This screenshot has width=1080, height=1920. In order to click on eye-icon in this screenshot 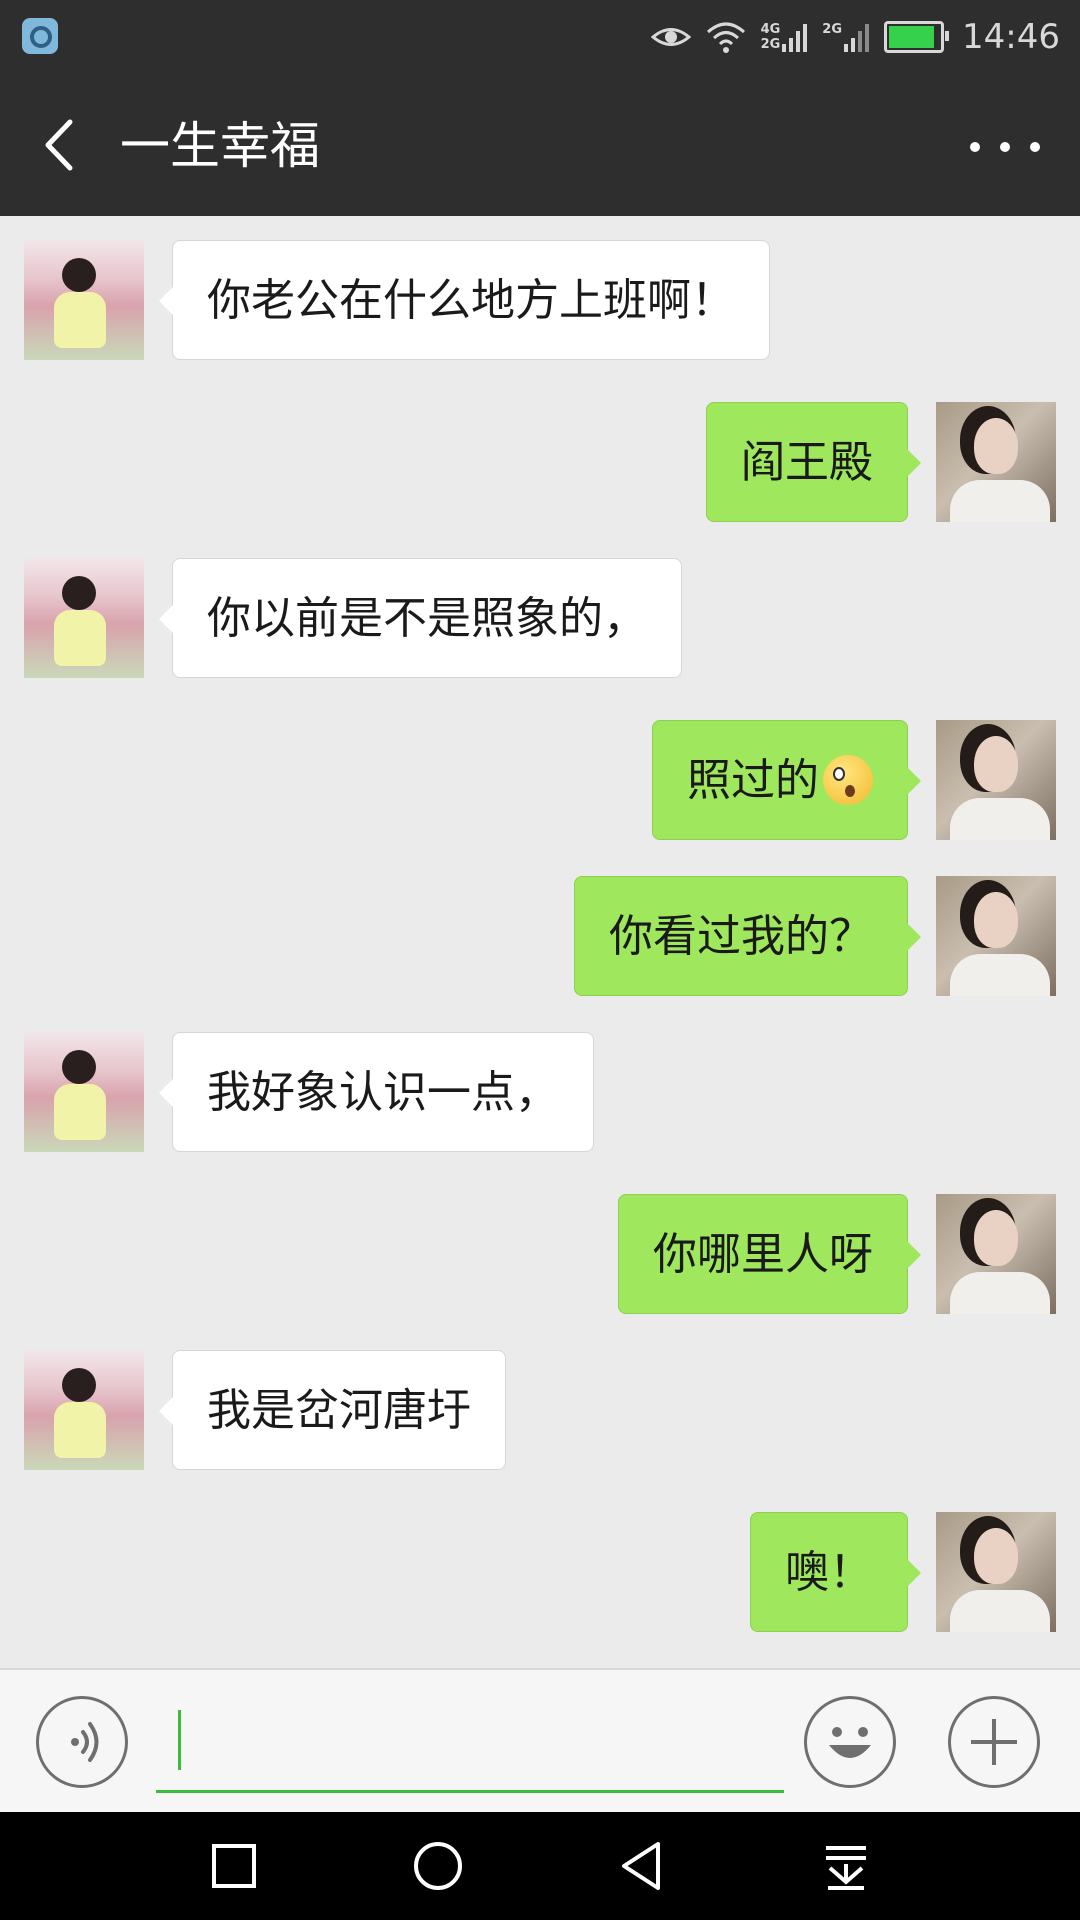, I will do `click(670, 37)`.